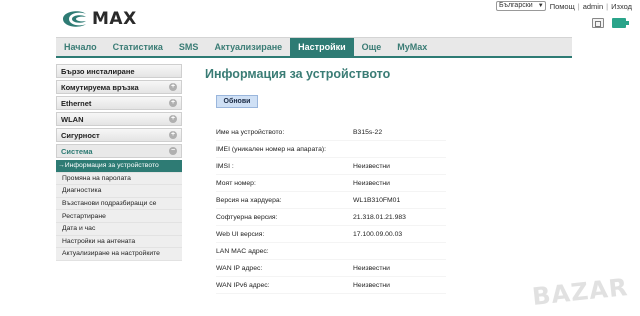  I want to click on refresh-button: Обнови, so click(237, 101).